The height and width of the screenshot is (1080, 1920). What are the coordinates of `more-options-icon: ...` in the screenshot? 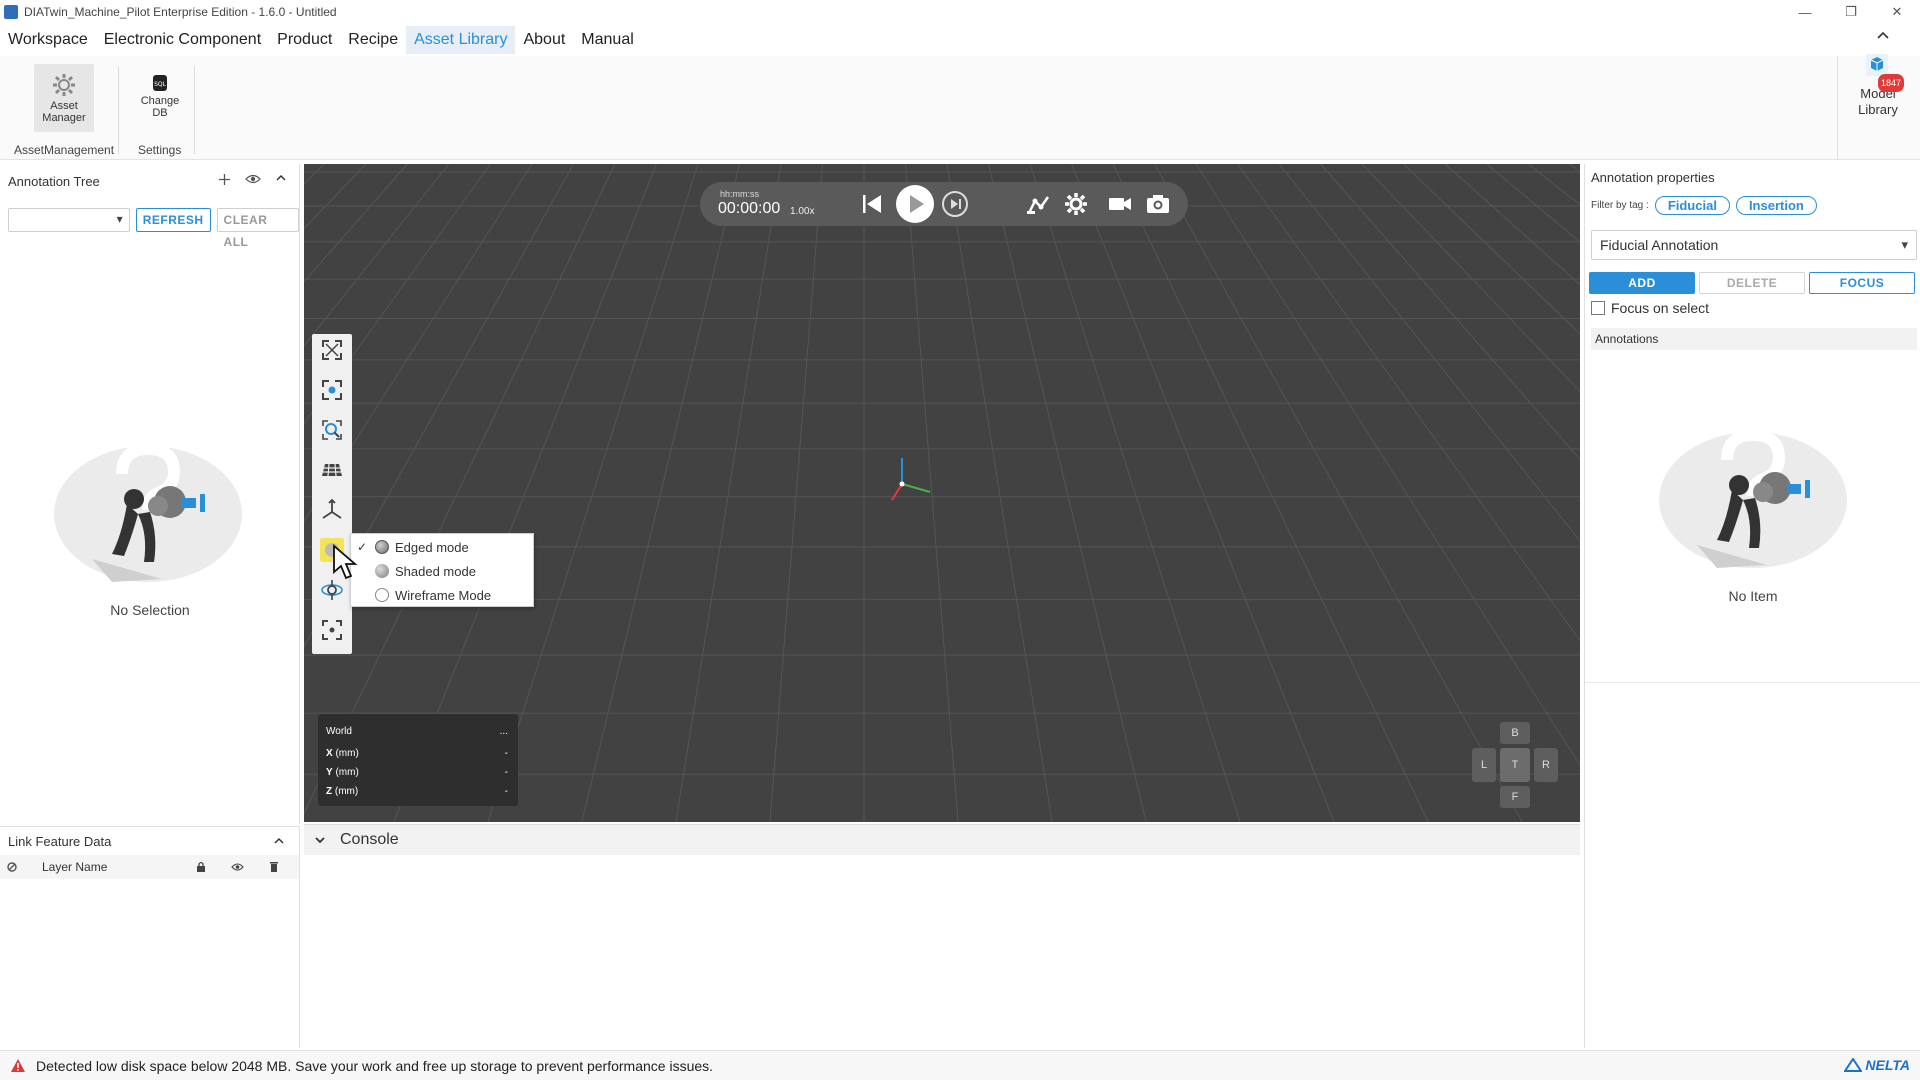 It's located at (504, 731).